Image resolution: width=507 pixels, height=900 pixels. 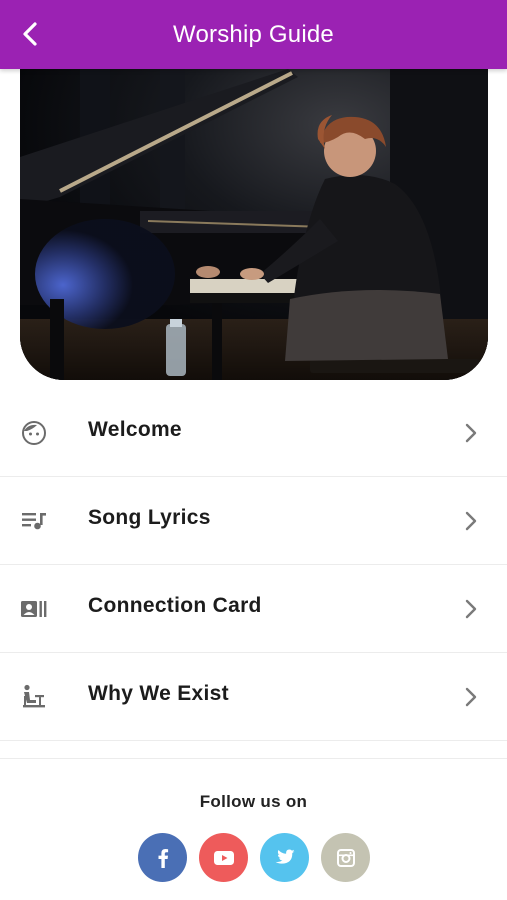 What do you see at coordinates (253, 758) in the screenshot?
I see `divider` at bounding box center [253, 758].